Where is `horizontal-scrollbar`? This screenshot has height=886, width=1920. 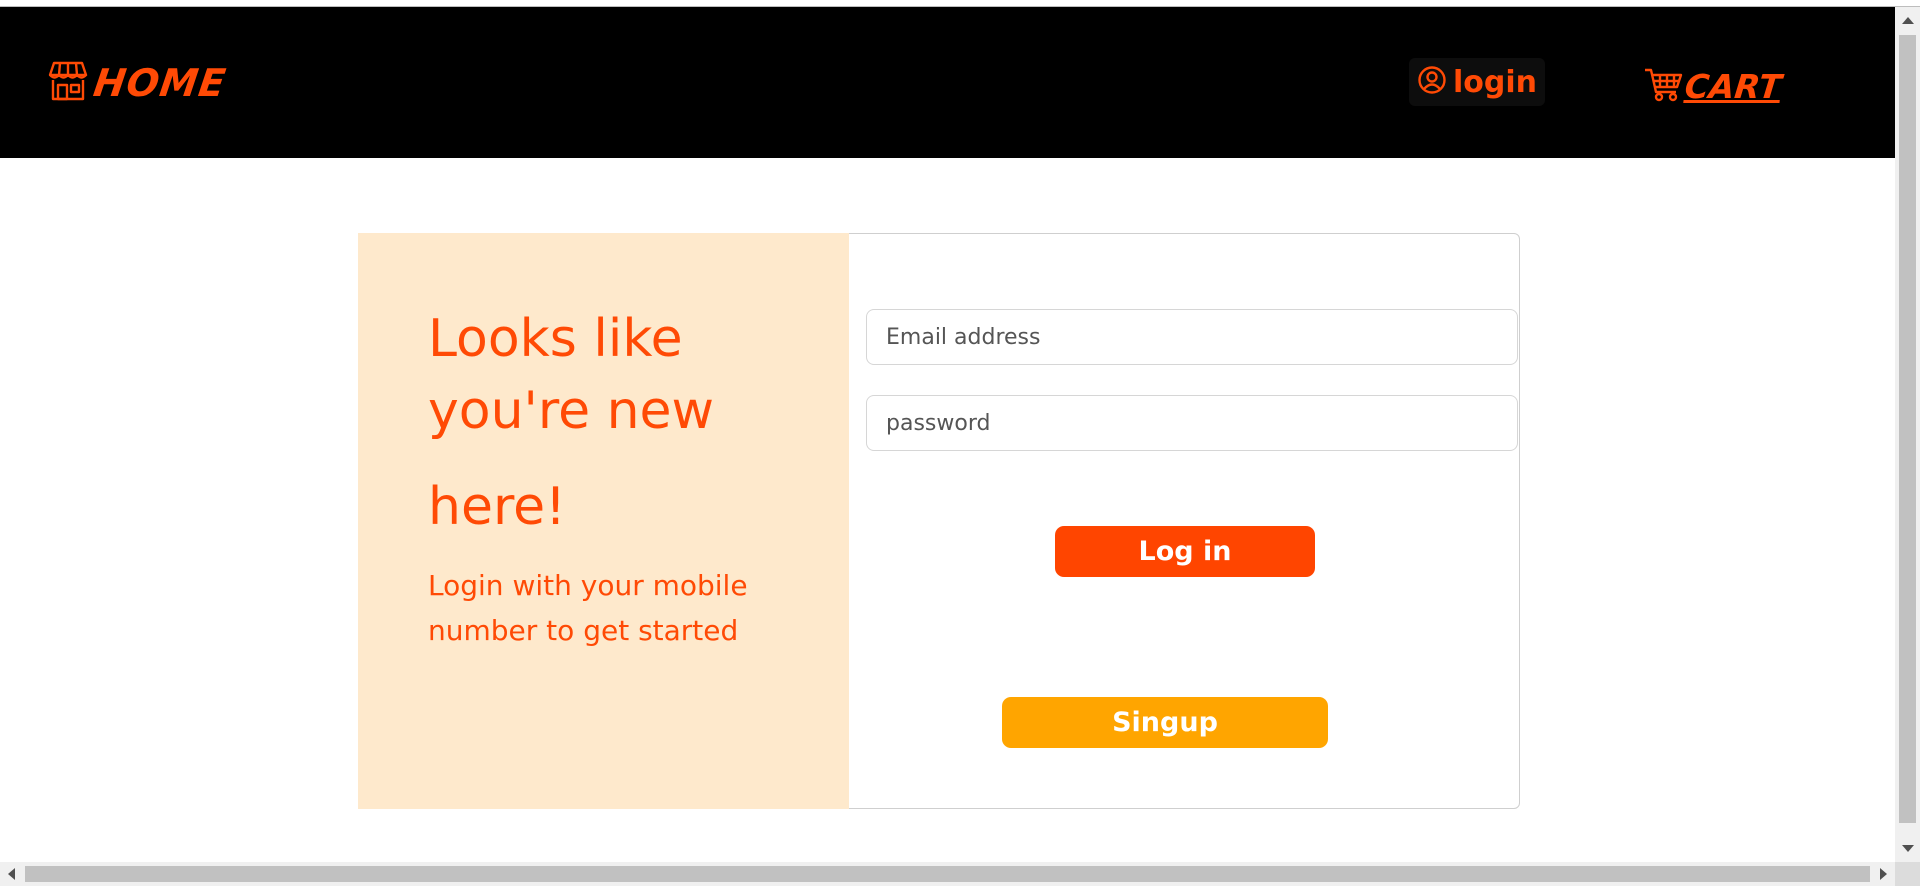 horizontal-scrollbar is located at coordinates (947, 874).